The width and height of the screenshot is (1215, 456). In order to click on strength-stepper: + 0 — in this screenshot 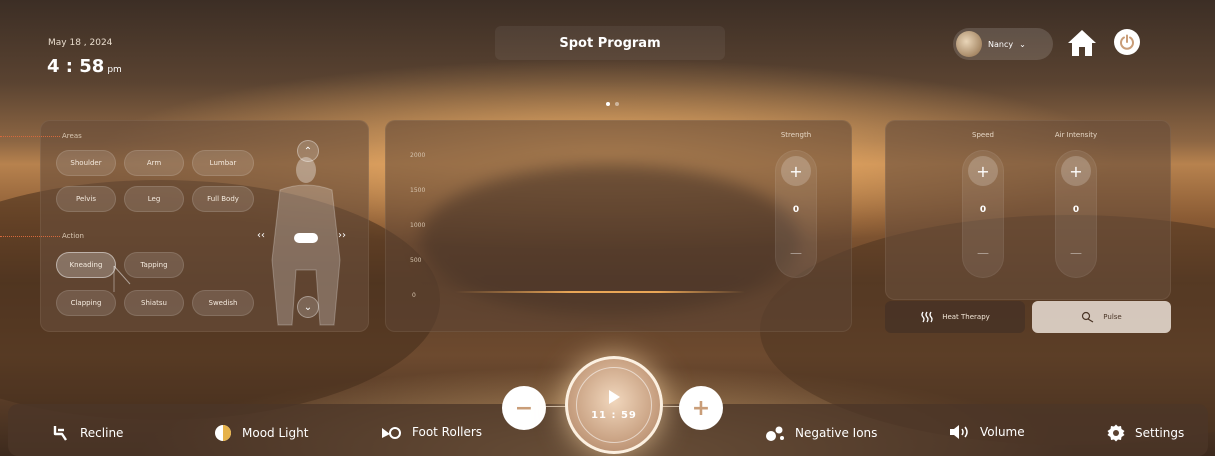, I will do `click(796, 214)`.